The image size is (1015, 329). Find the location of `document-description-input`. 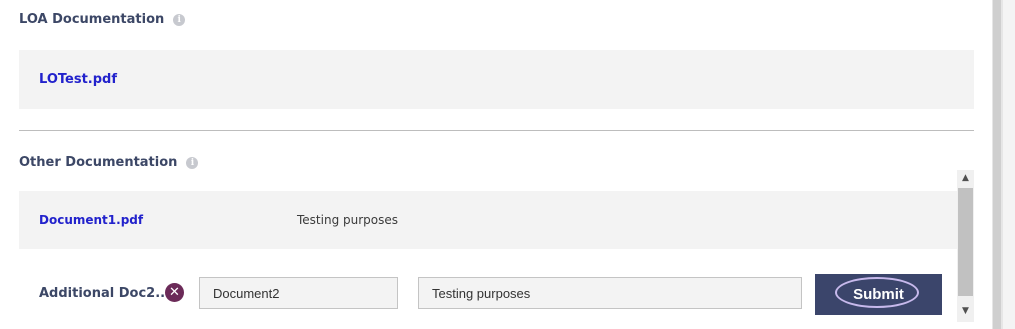

document-description-input is located at coordinates (610, 293).